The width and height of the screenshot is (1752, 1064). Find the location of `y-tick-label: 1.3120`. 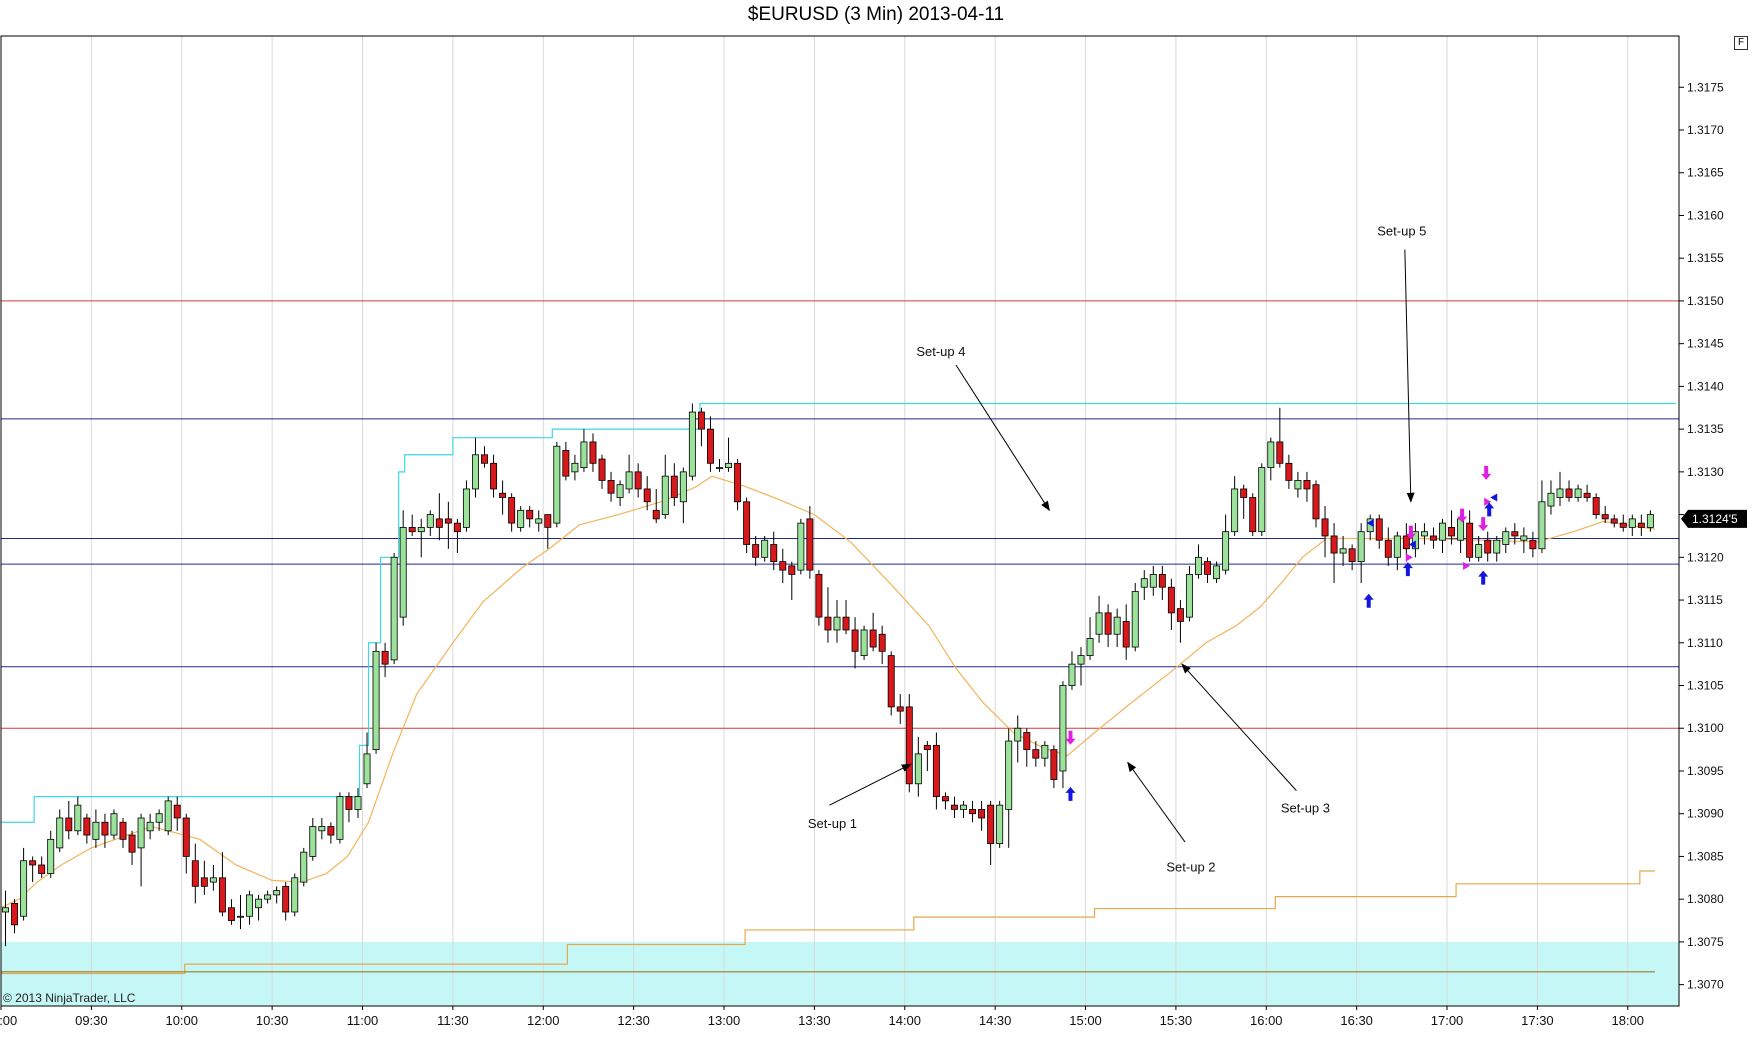

y-tick-label: 1.3120 is located at coordinates (1705, 557).